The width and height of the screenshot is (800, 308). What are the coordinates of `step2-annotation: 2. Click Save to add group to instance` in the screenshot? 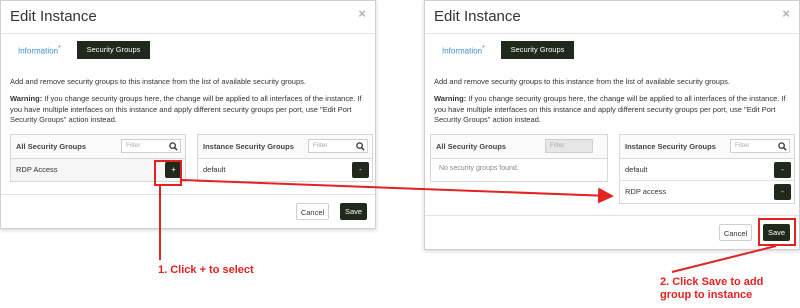 It's located at (711, 289).